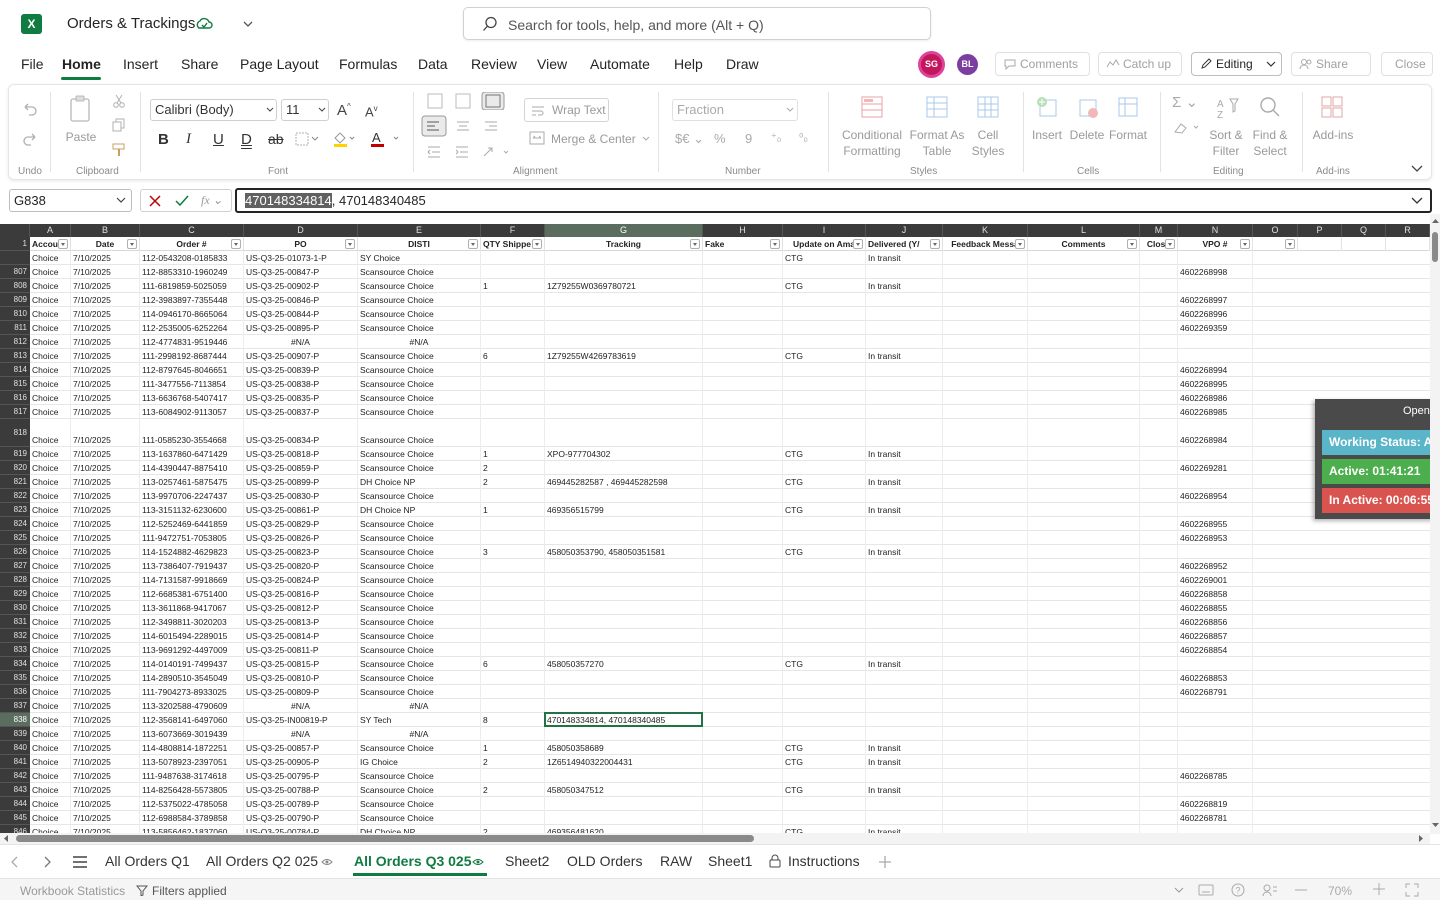  I want to click on table-cell: CTG, so click(824, 482).